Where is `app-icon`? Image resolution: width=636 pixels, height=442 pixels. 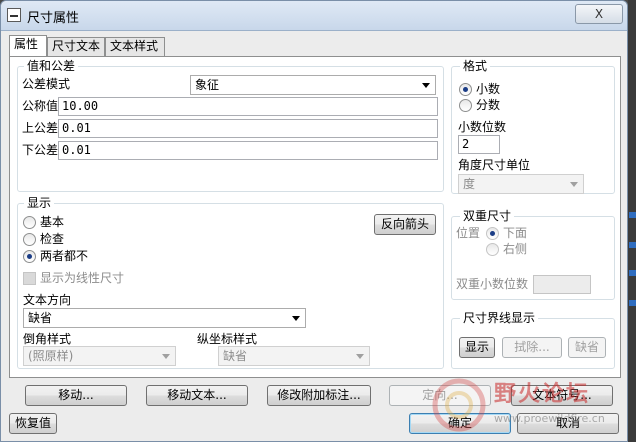
app-icon is located at coordinates (14, 15).